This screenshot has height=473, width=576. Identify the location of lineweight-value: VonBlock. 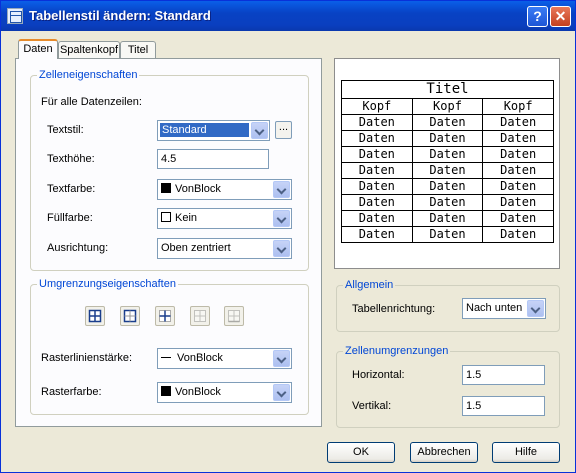
(200, 358).